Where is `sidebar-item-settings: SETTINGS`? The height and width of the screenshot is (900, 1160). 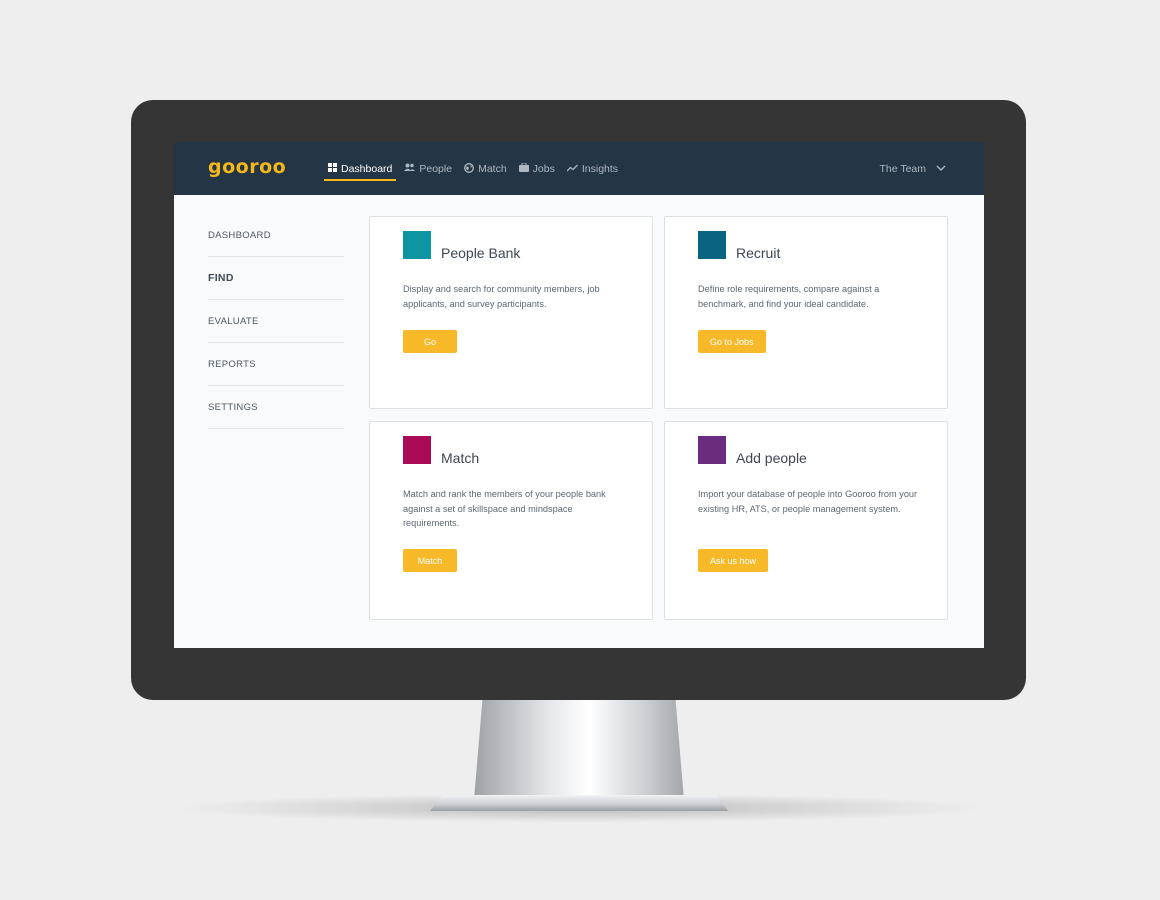
sidebar-item-settings: SETTINGS is located at coordinates (276, 407).